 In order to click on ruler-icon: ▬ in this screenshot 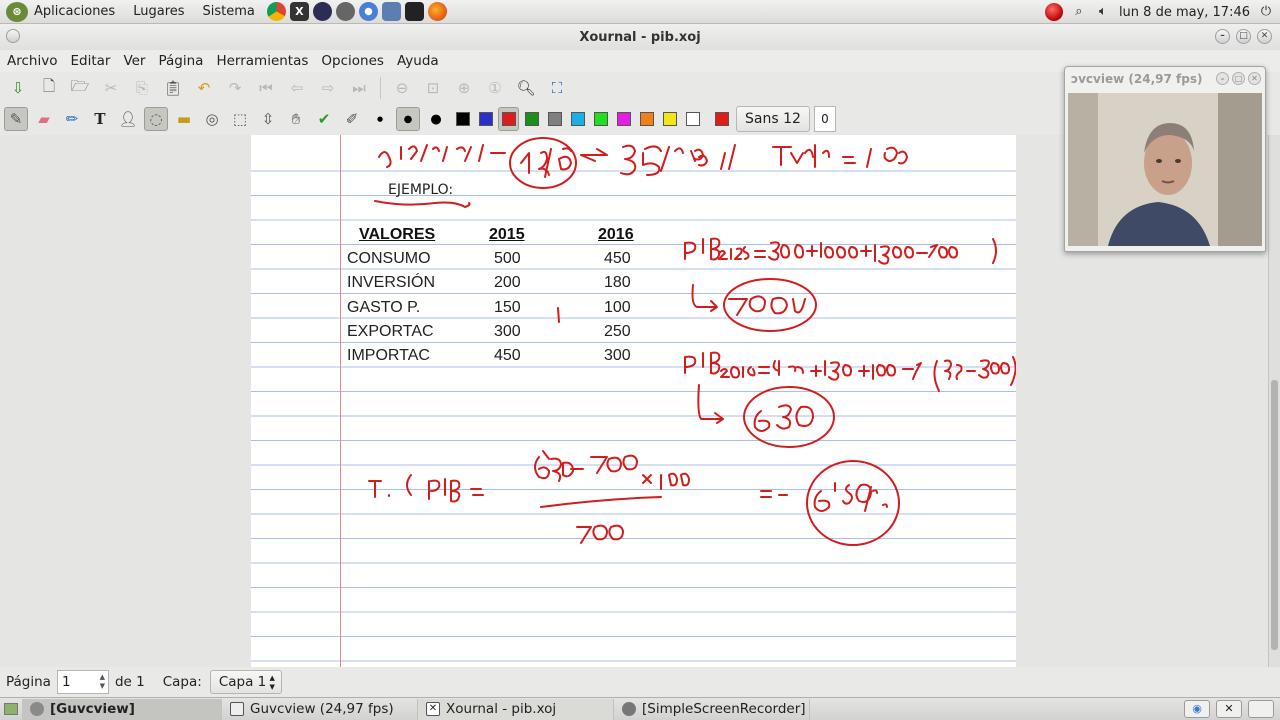, I will do `click(184, 119)`.